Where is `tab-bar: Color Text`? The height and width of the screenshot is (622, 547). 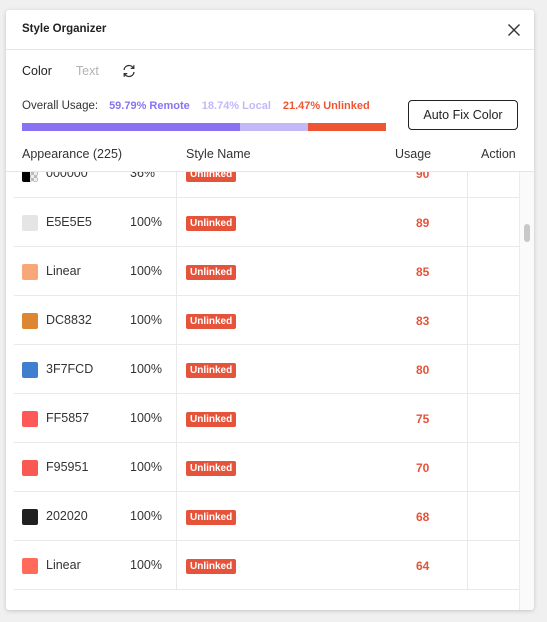
tab-bar: Color Text is located at coordinates (79, 71).